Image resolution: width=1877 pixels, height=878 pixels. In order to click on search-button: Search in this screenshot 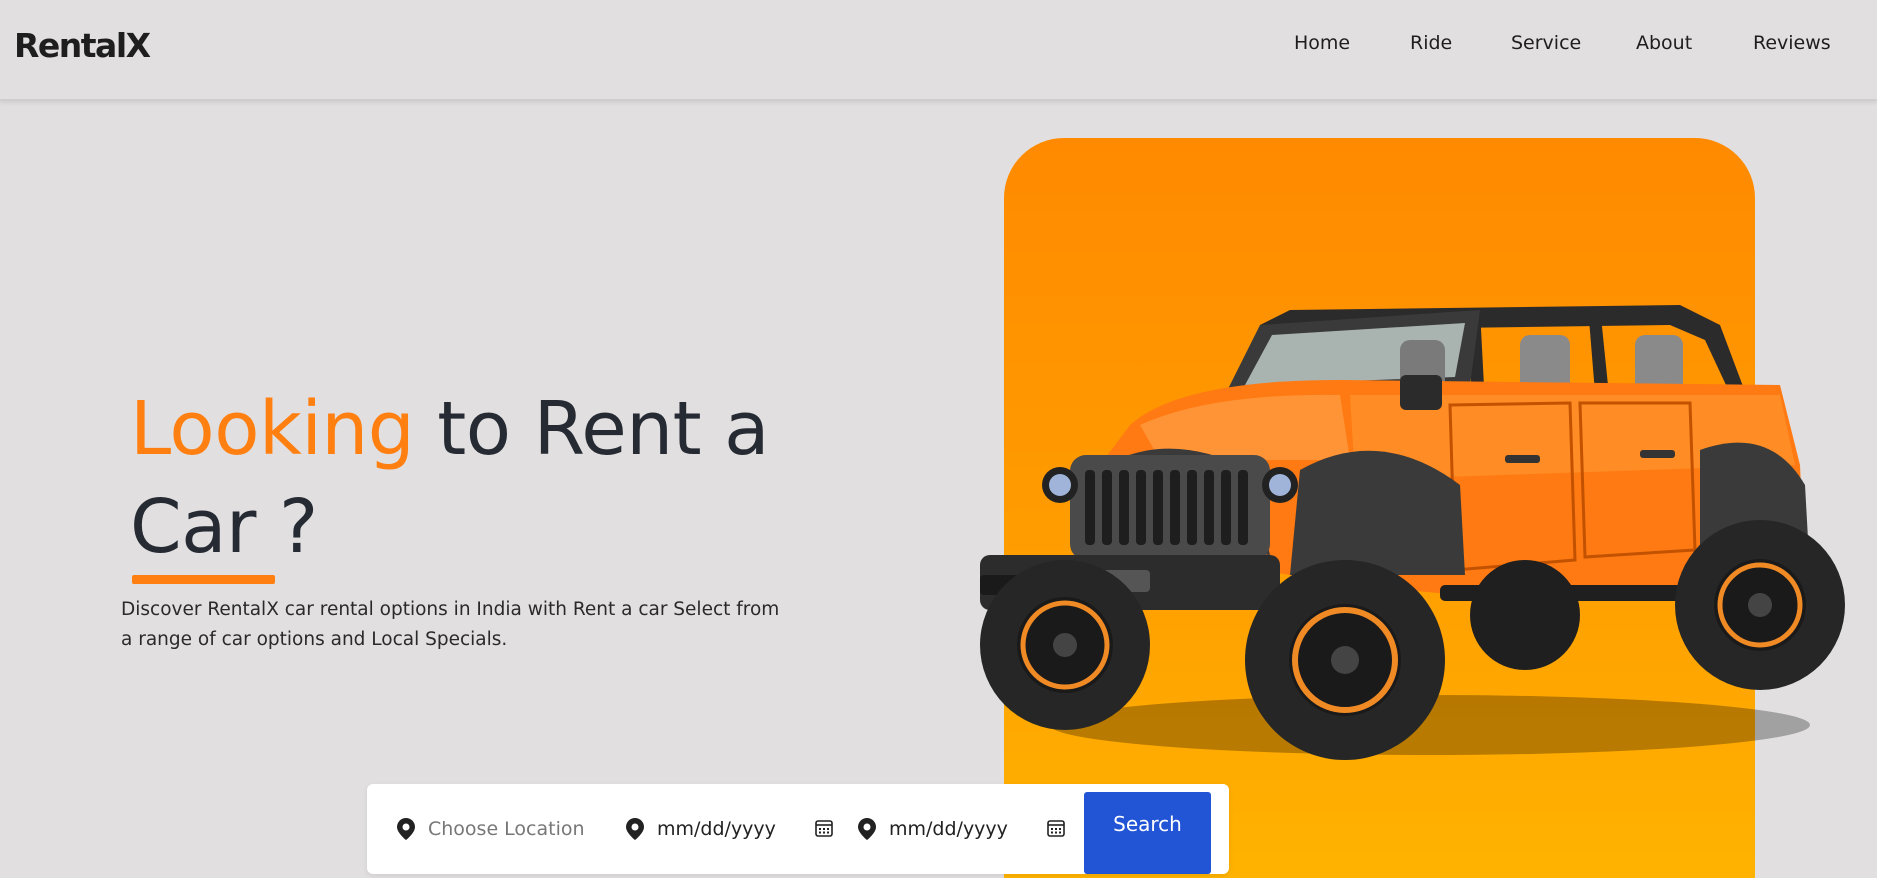, I will do `click(1147, 833)`.